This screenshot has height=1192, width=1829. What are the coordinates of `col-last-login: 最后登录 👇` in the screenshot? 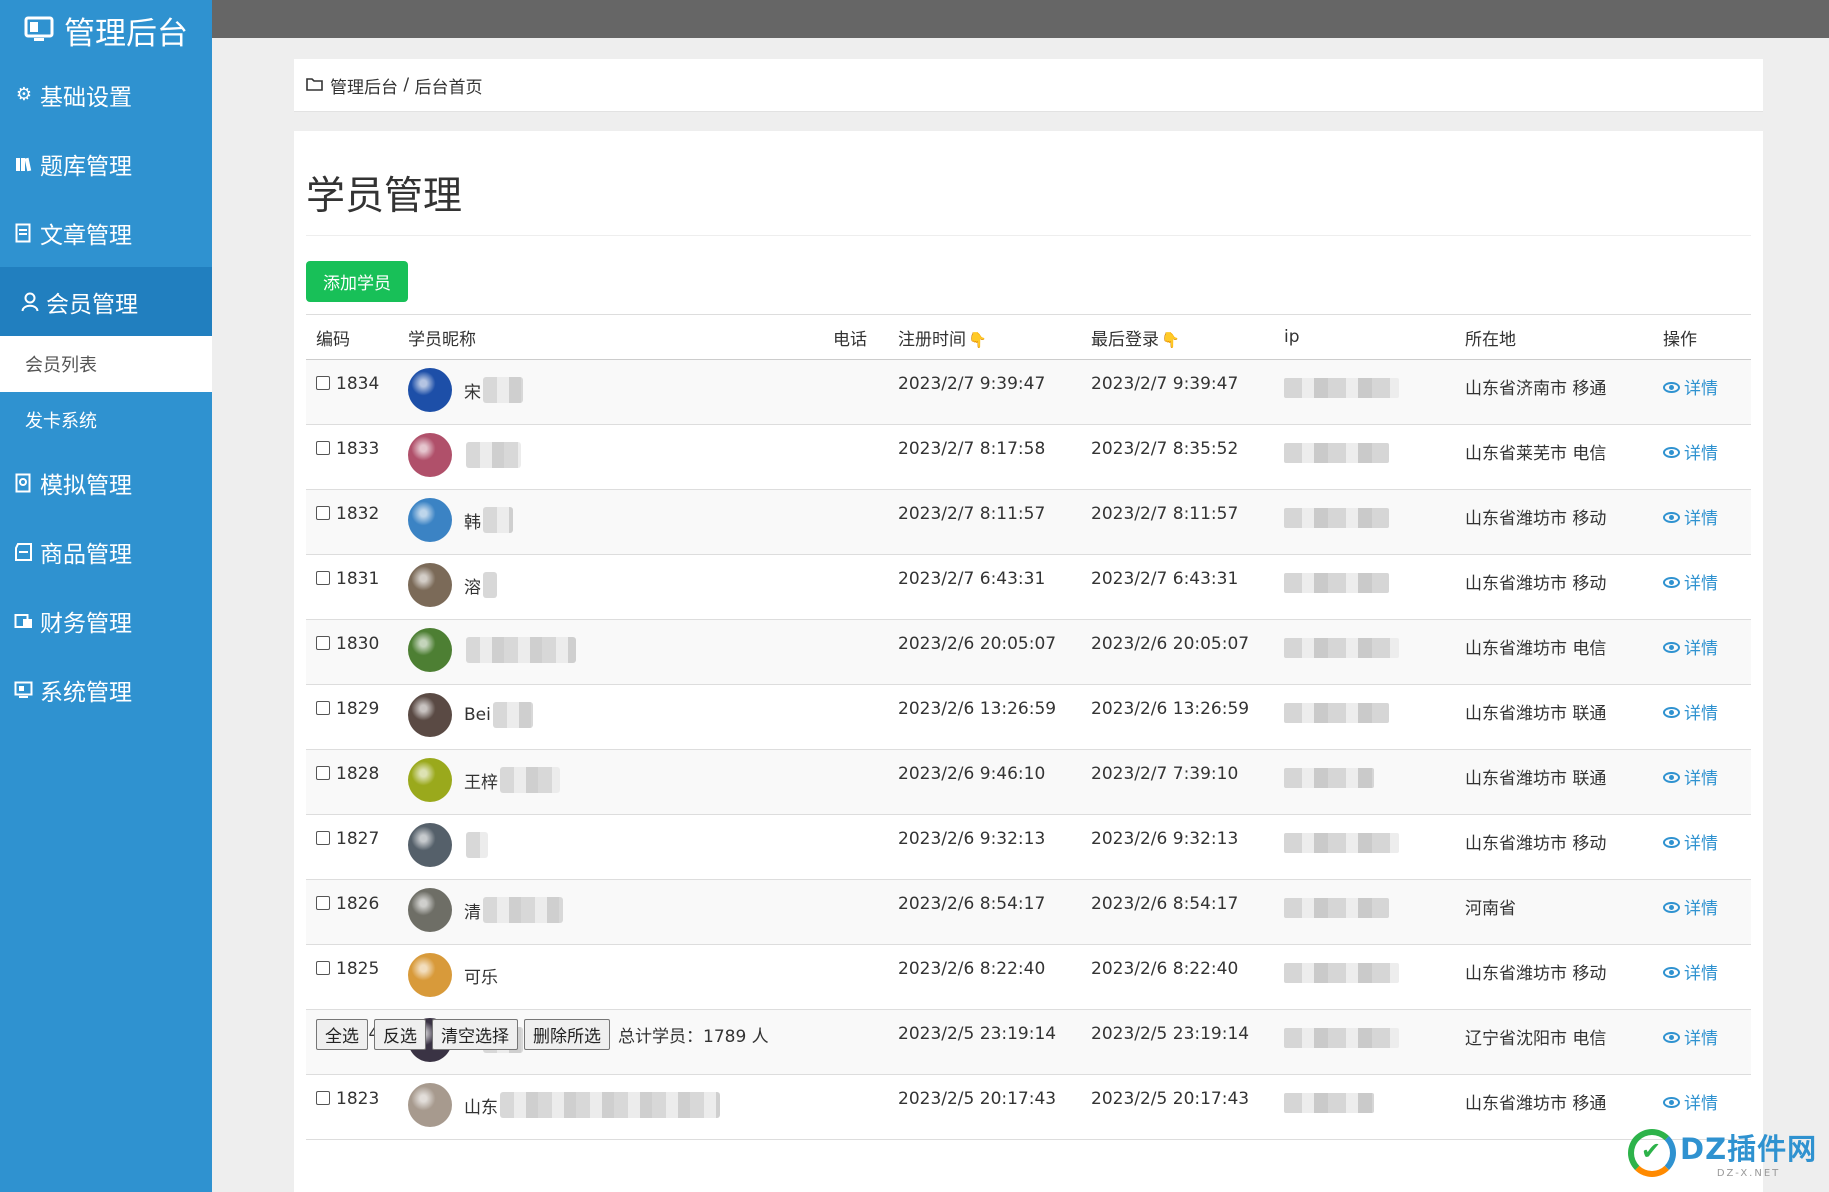 It's located at (1177, 337).